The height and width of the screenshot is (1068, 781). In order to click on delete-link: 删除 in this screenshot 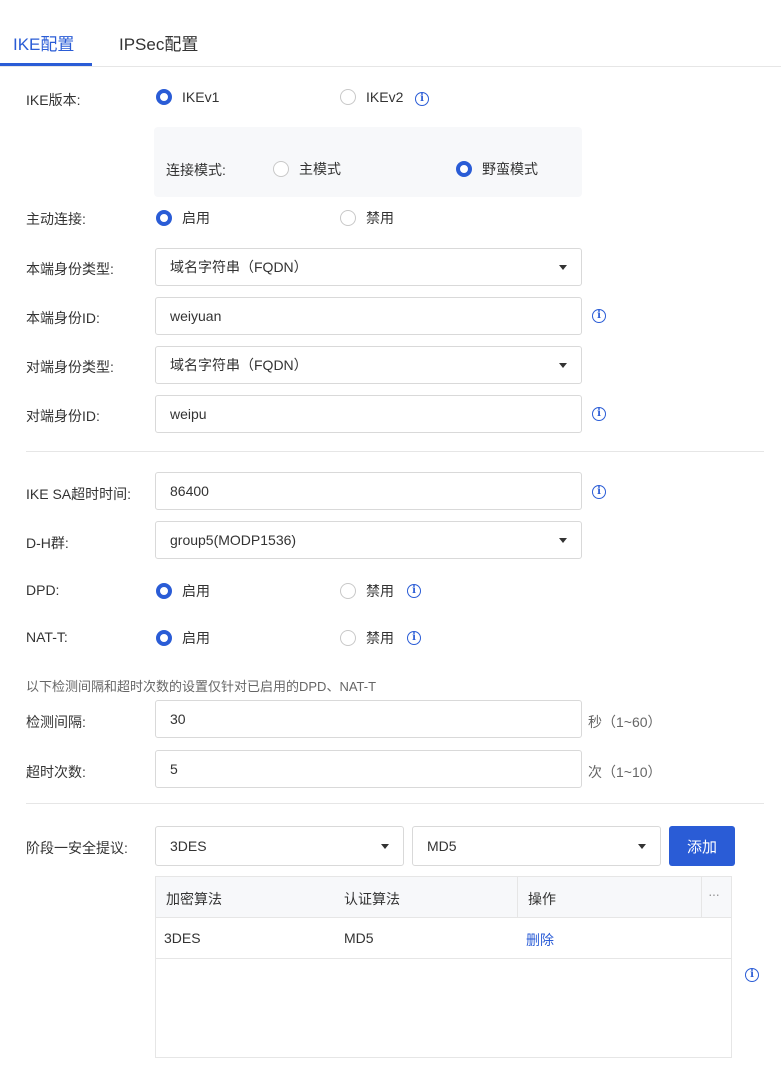, I will do `click(540, 940)`.